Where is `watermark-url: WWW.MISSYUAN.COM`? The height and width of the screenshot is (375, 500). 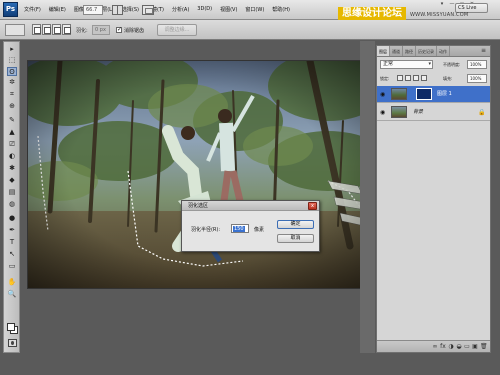 watermark-url: WWW.MISSYUAN.COM is located at coordinates (439, 15).